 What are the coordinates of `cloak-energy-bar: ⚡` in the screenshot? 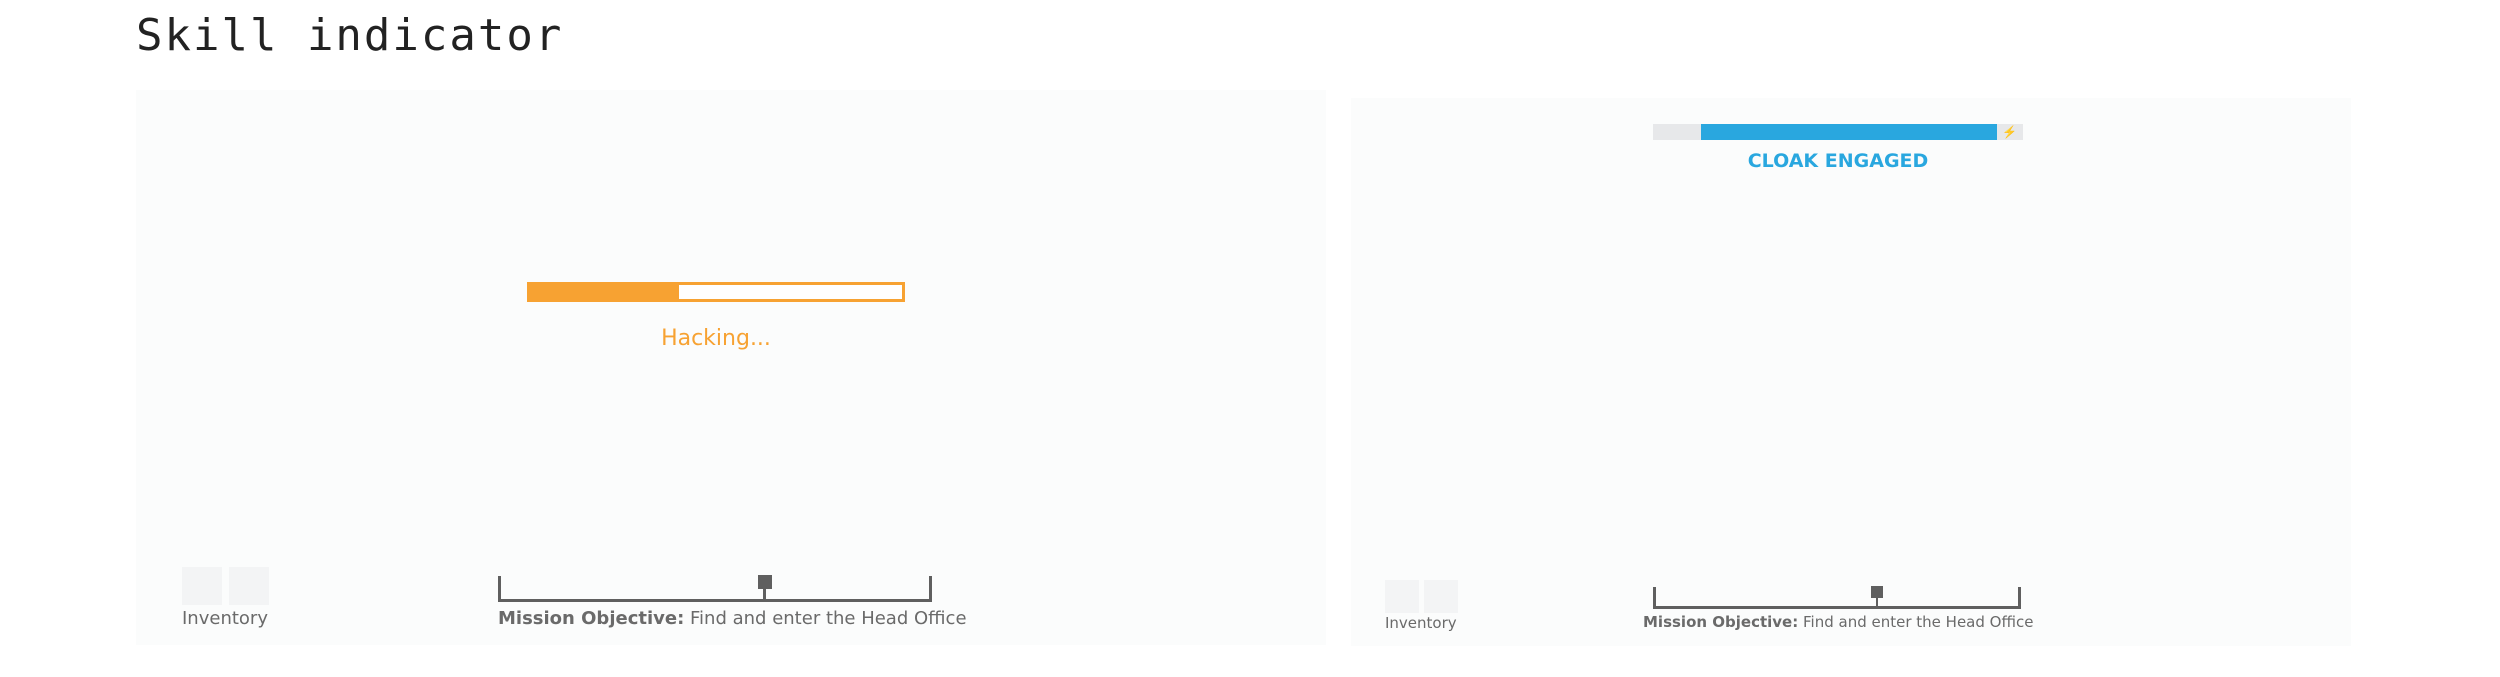 It's located at (1838, 132).